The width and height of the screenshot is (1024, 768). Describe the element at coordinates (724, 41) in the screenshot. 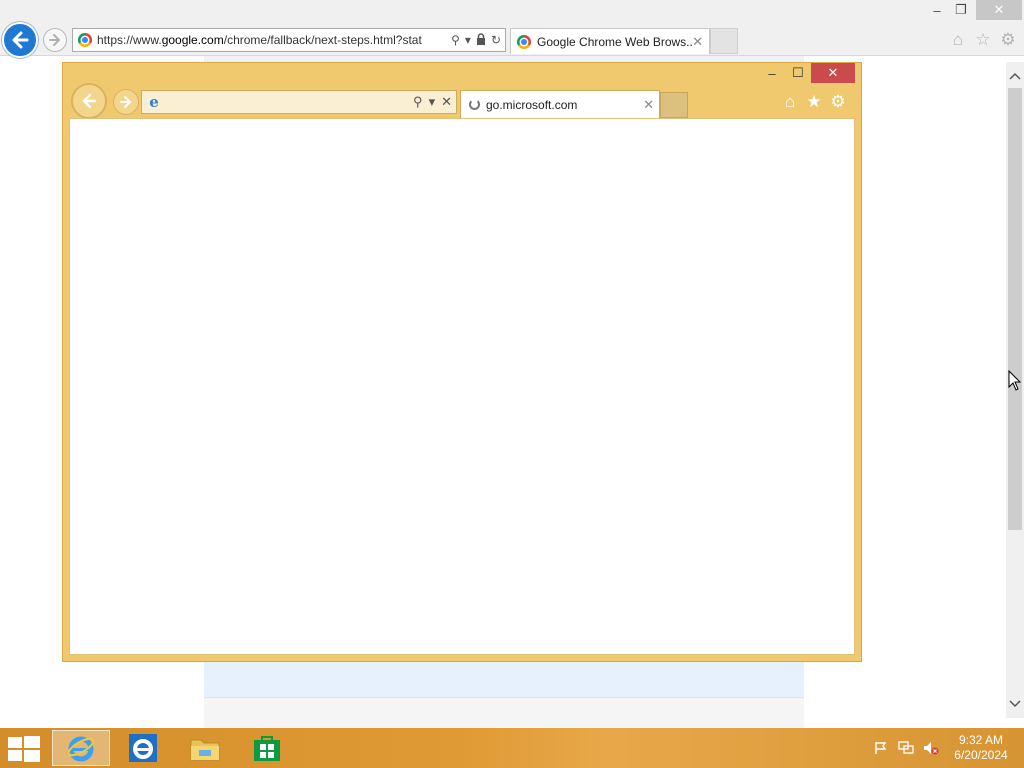

I see `outer-new-tab-button` at that location.